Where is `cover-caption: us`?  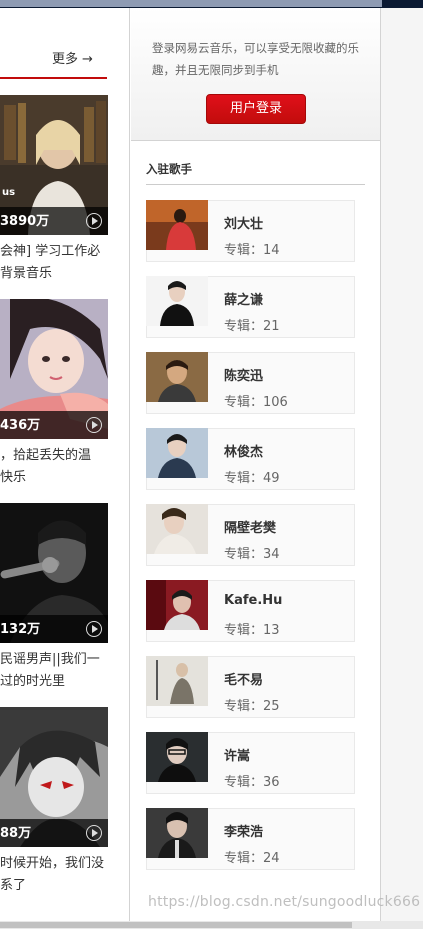
cover-caption: us is located at coordinates (9, 192).